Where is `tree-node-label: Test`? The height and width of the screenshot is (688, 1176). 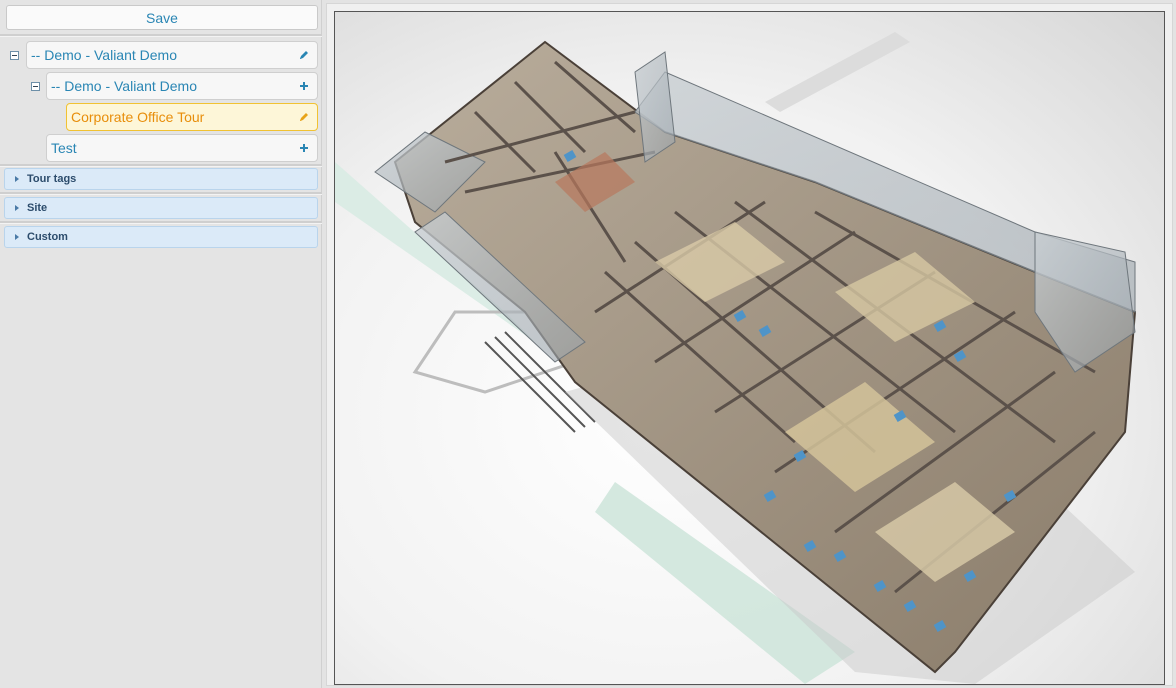 tree-node-label: Test is located at coordinates (64, 148).